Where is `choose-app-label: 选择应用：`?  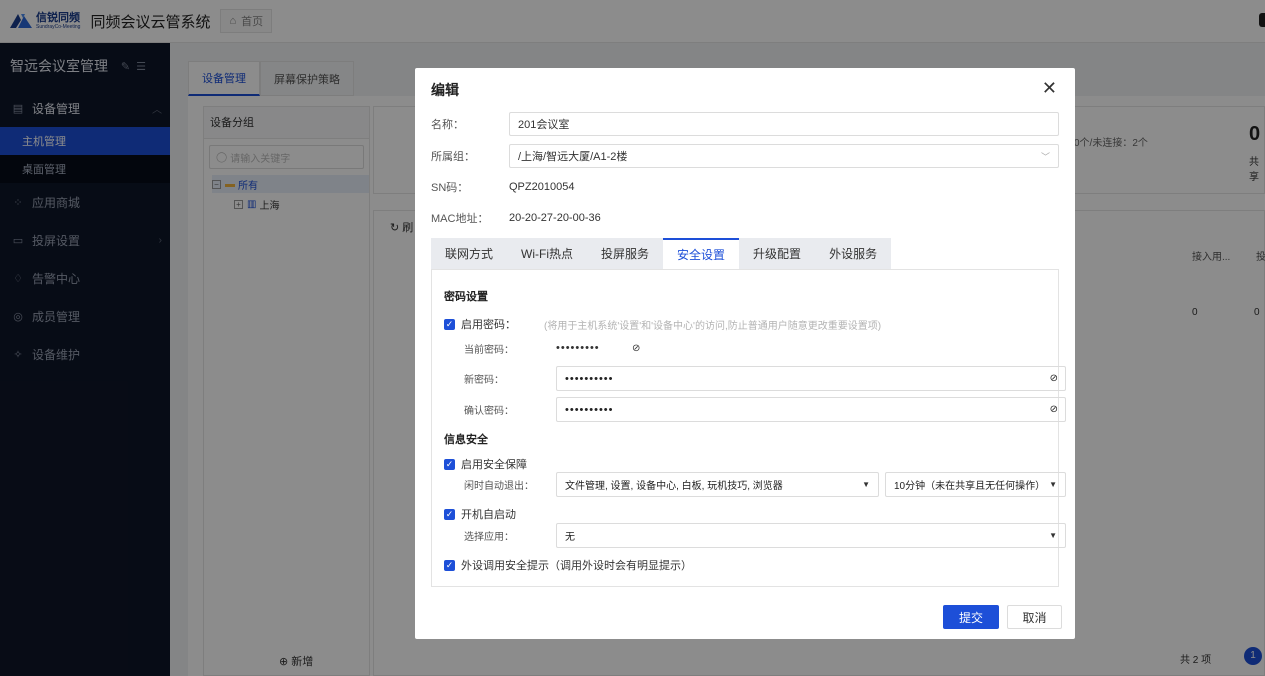 choose-app-label: 选择应用： is located at coordinates (489, 537).